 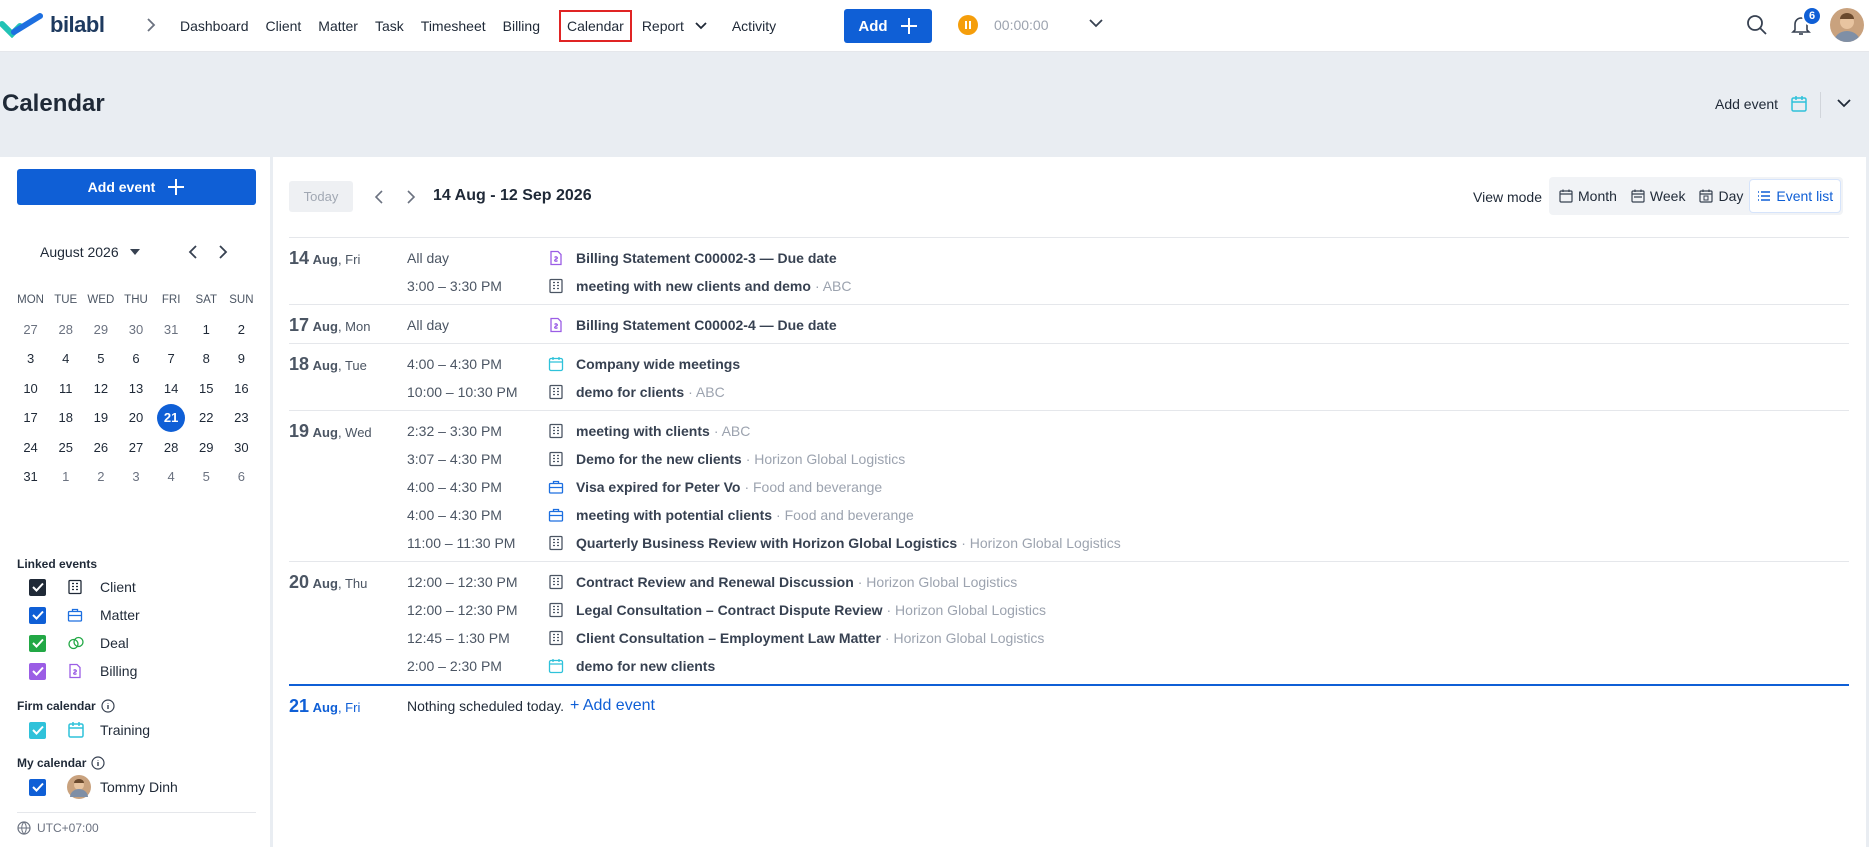 What do you see at coordinates (206, 388) in the screenshot?
I see `mini-calendar-day: 15` at bounding box center [206, 388].